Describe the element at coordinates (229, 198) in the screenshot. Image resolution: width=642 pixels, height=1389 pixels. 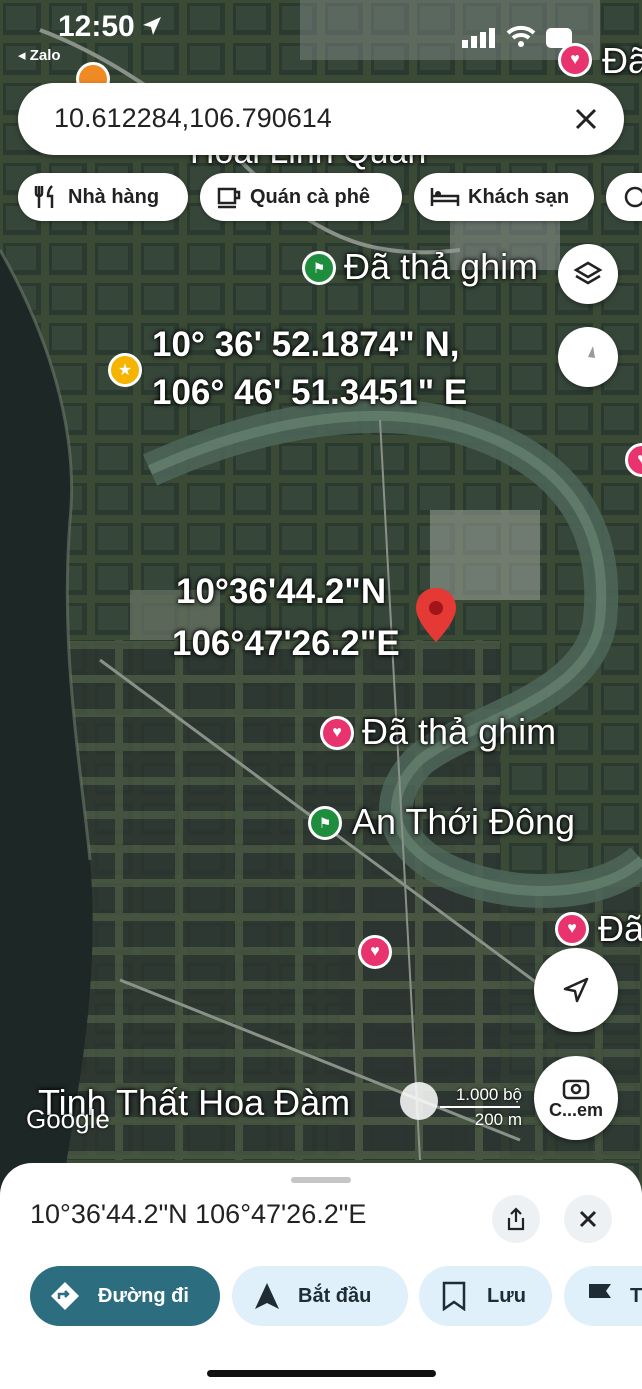
I see `coffee-cup-icon` at that location.